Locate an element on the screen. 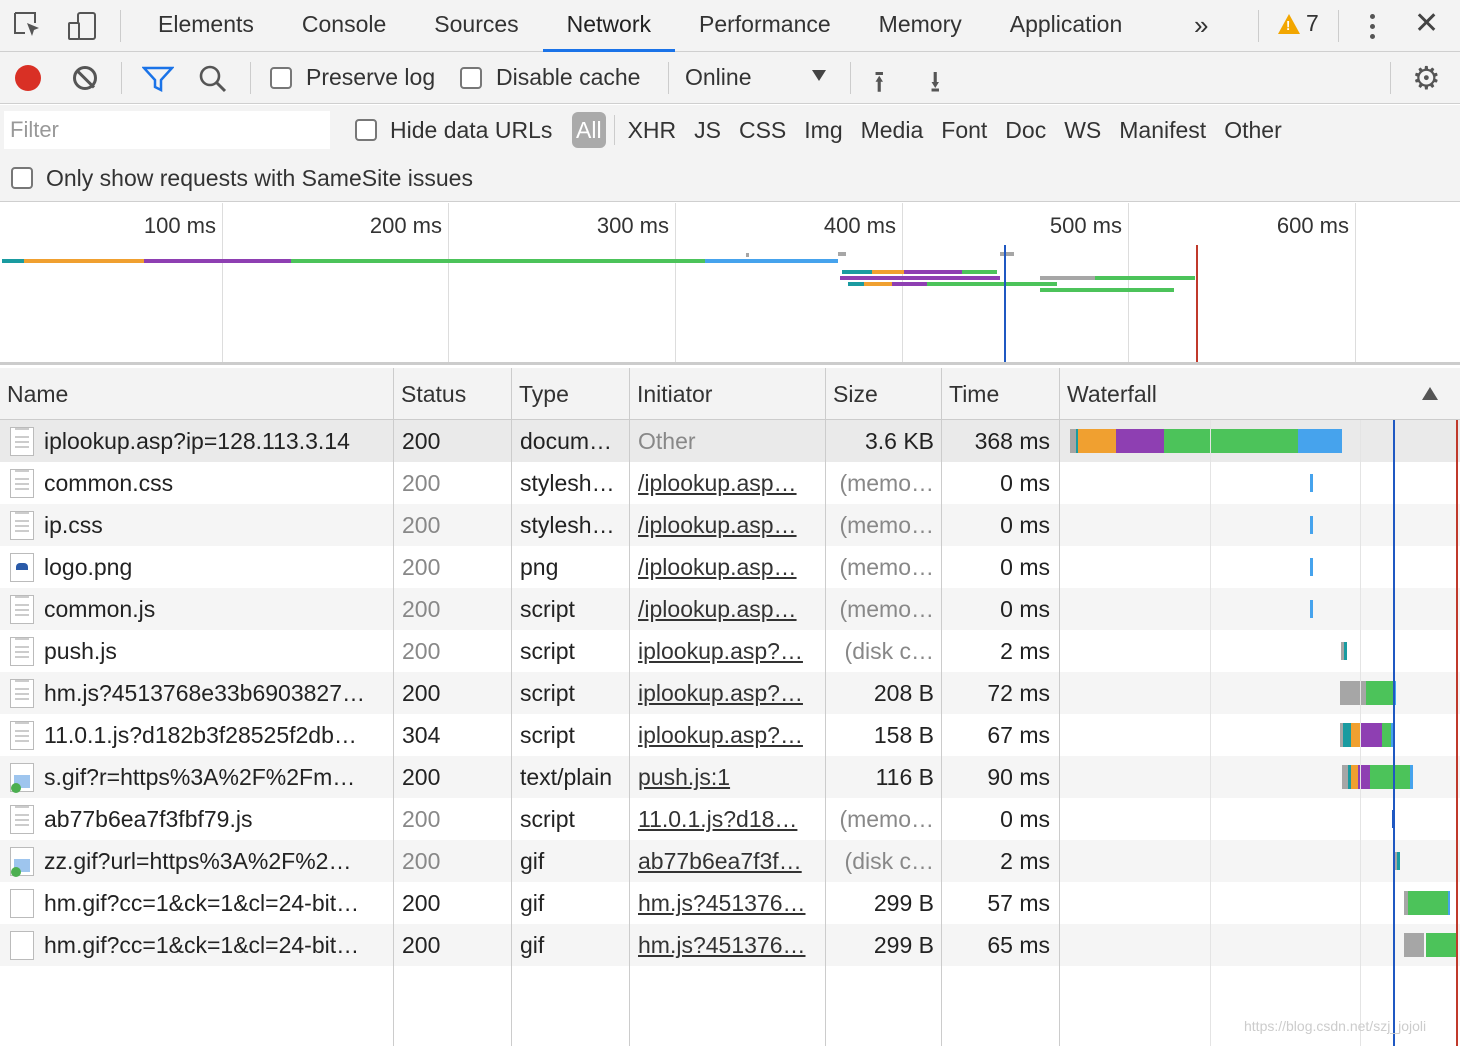 The width and height of the screenshot is (1460, 1046). tab-performance: Performance is located at coordinates (765, 26).